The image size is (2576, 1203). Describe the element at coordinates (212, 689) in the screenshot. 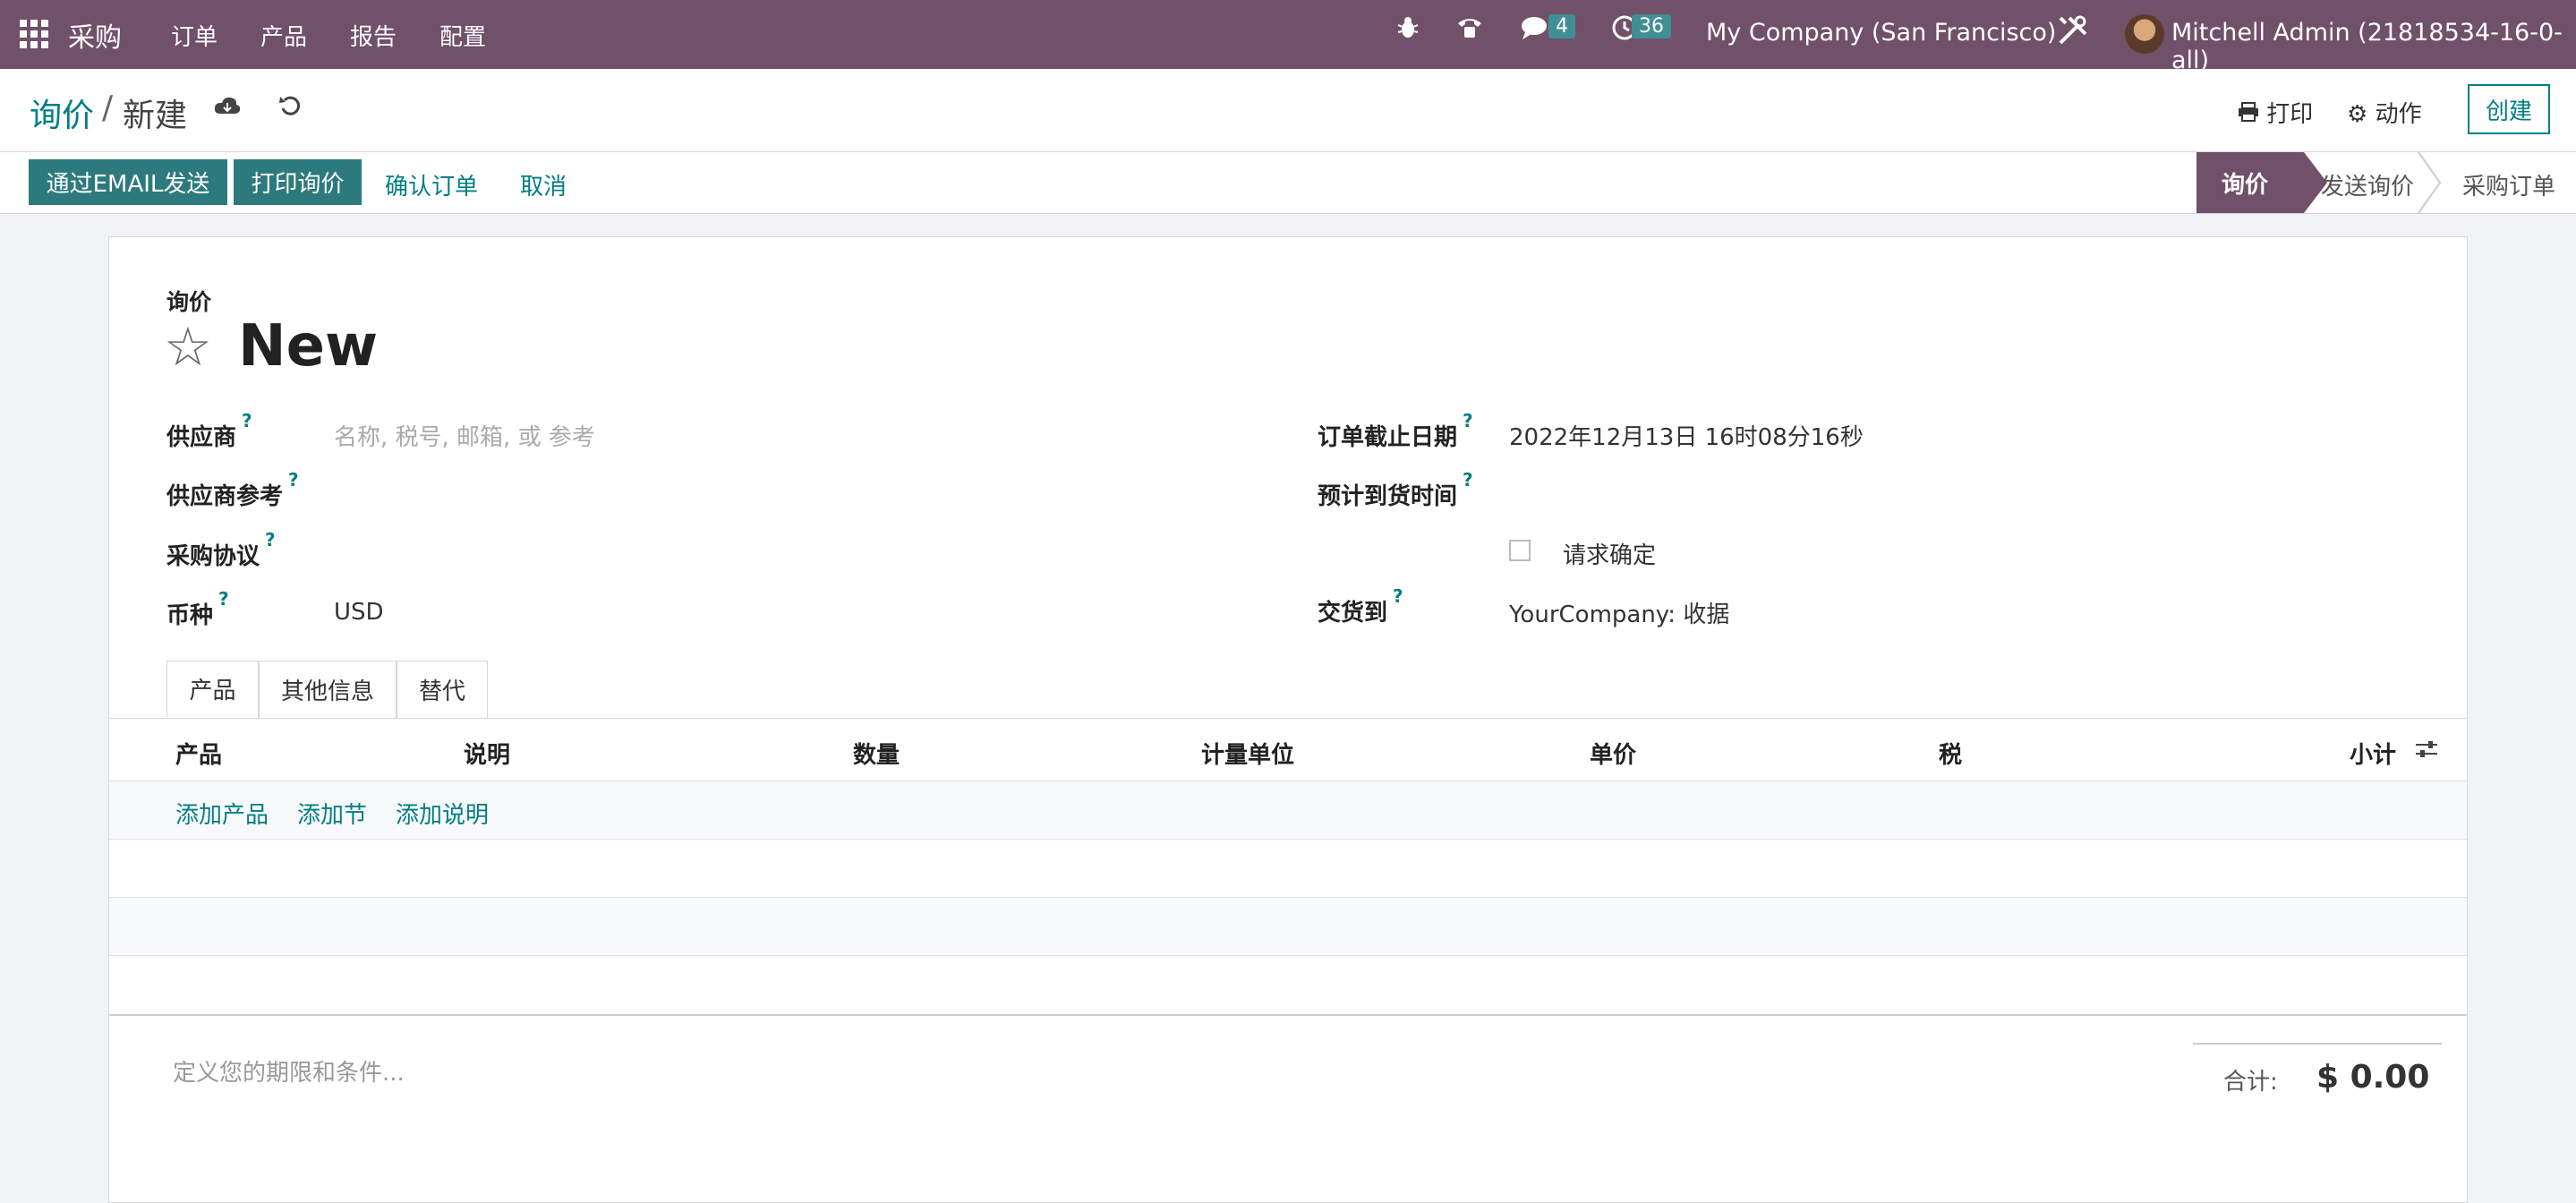

I see `tab-products: 产品` at that location.